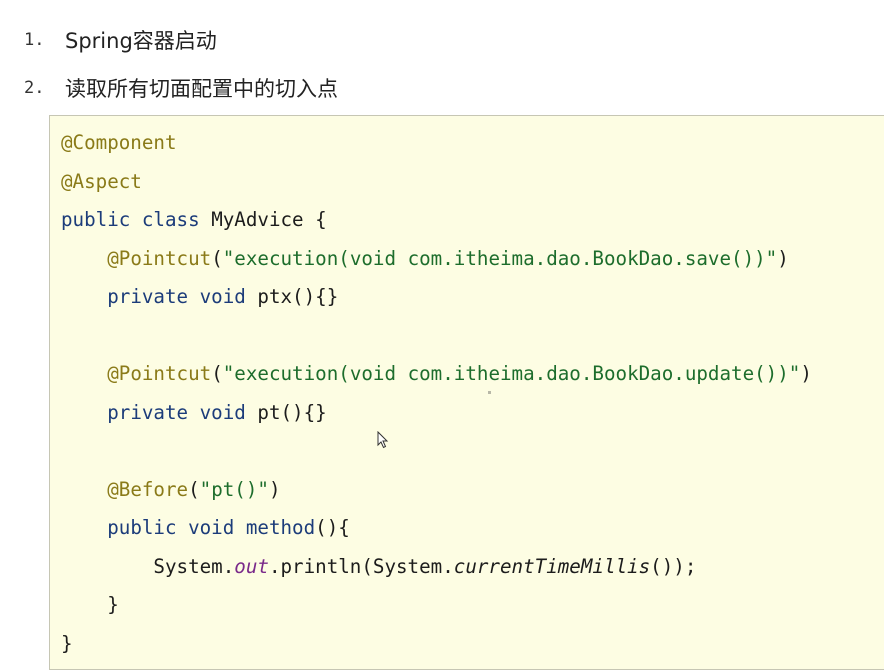 The image size is (884, 671). I want to click on code-token: method, so click(280, 527).